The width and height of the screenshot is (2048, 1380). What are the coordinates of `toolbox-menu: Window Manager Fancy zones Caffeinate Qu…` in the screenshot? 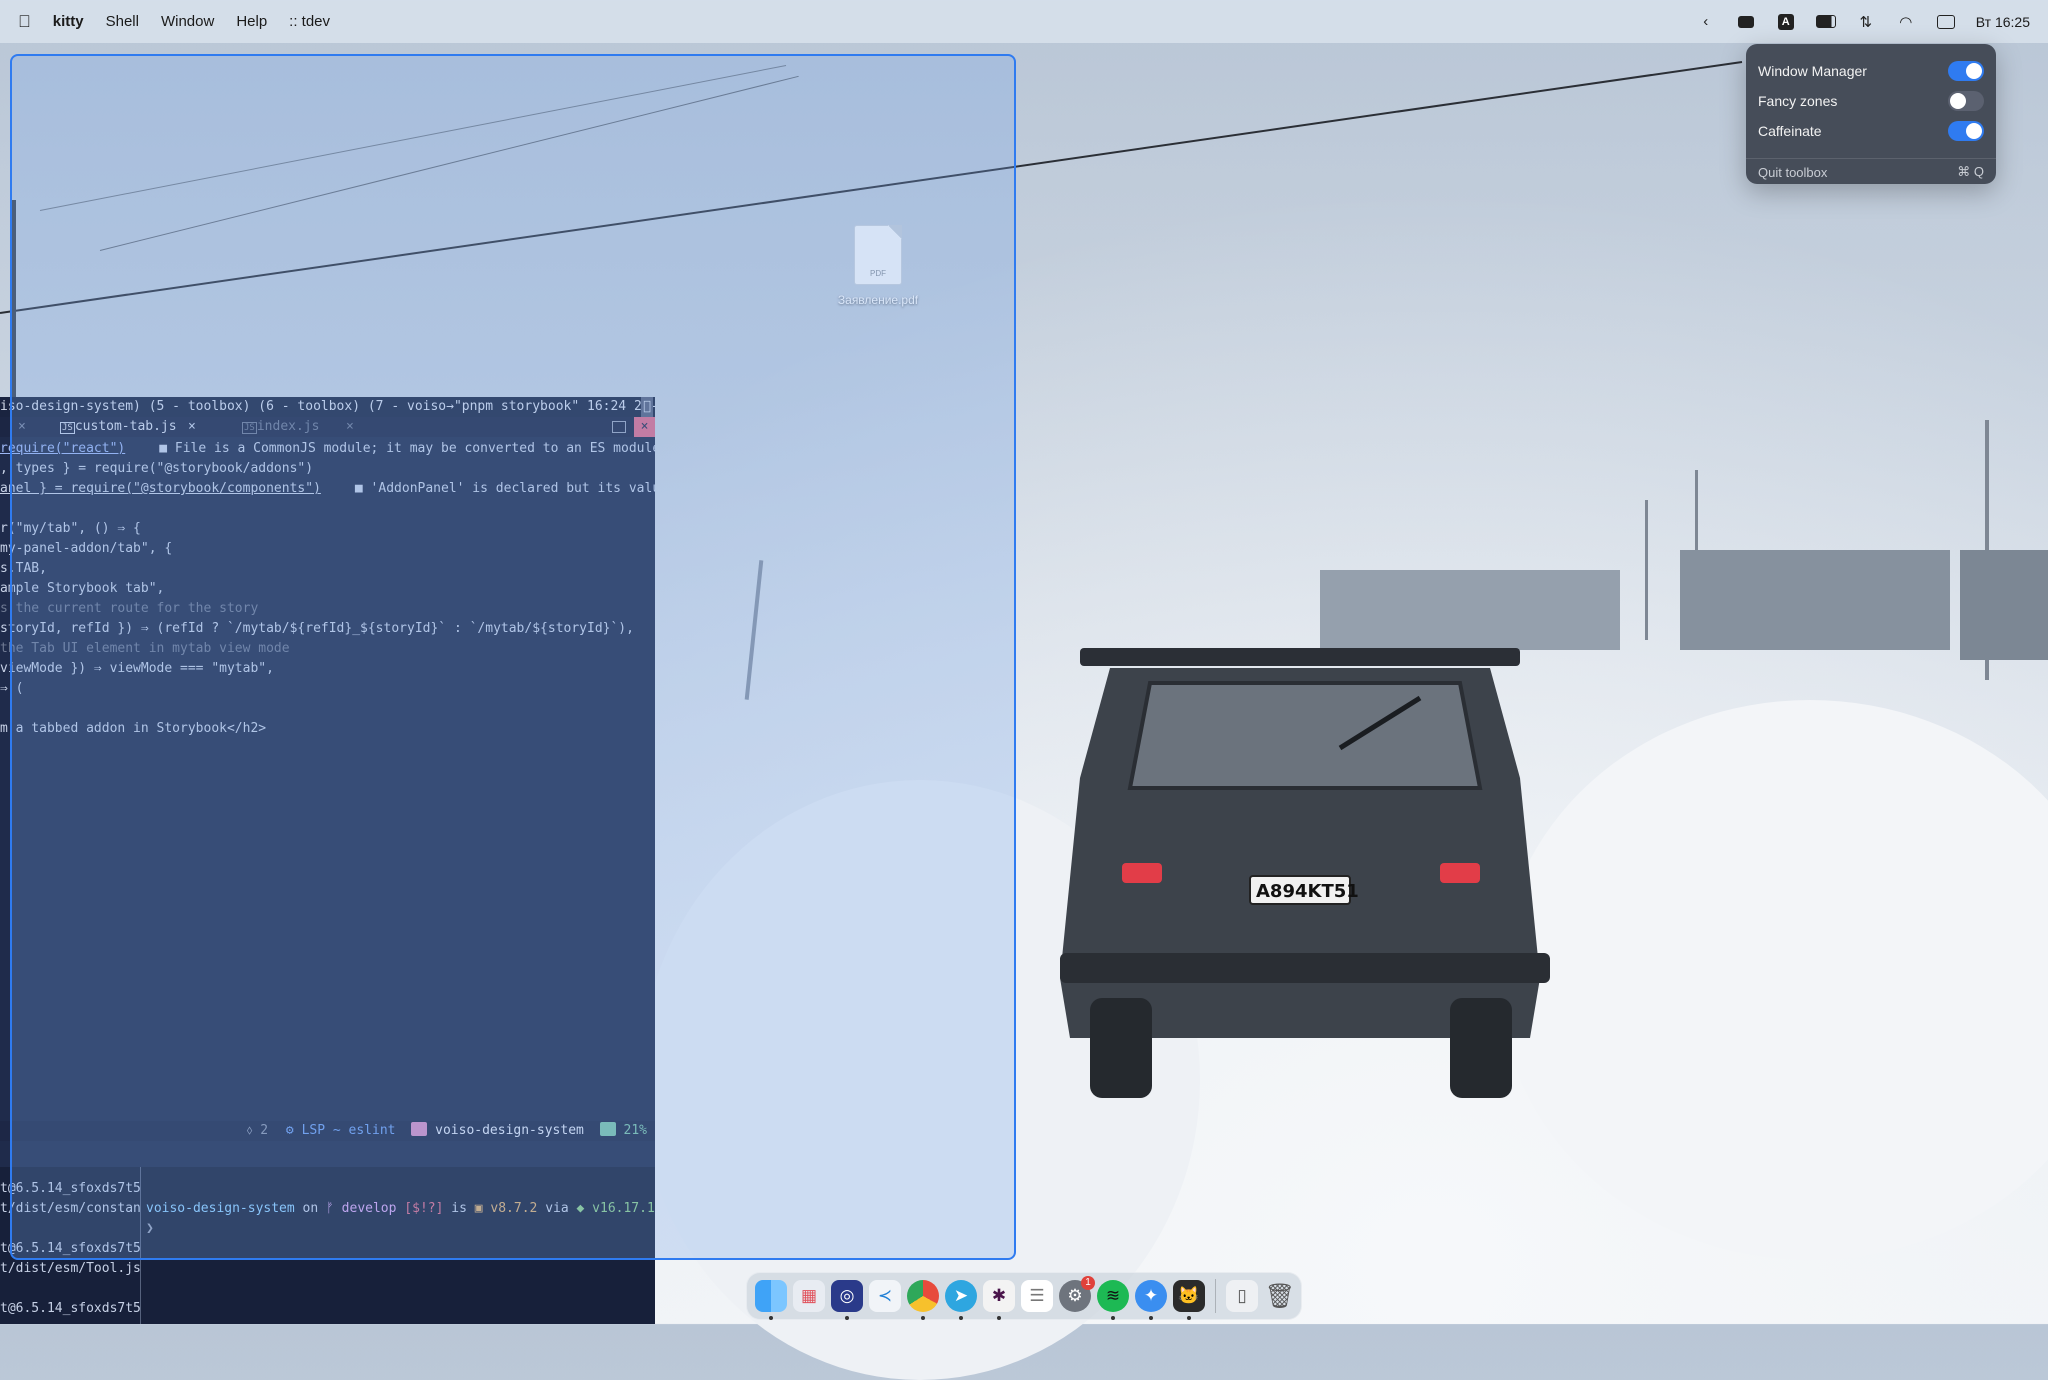 It's located at (1871, 114).